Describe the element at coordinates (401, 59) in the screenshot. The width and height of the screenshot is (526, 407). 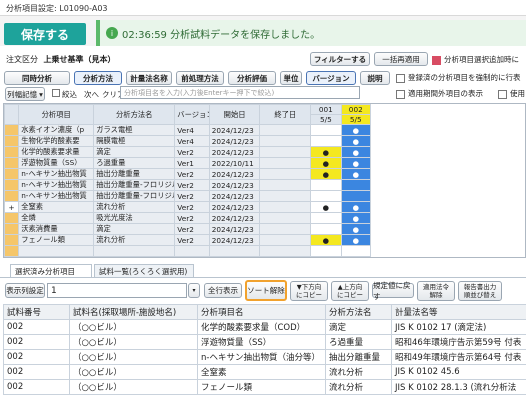
I see `bulk-reapply-button: 一括再適用` at that location.